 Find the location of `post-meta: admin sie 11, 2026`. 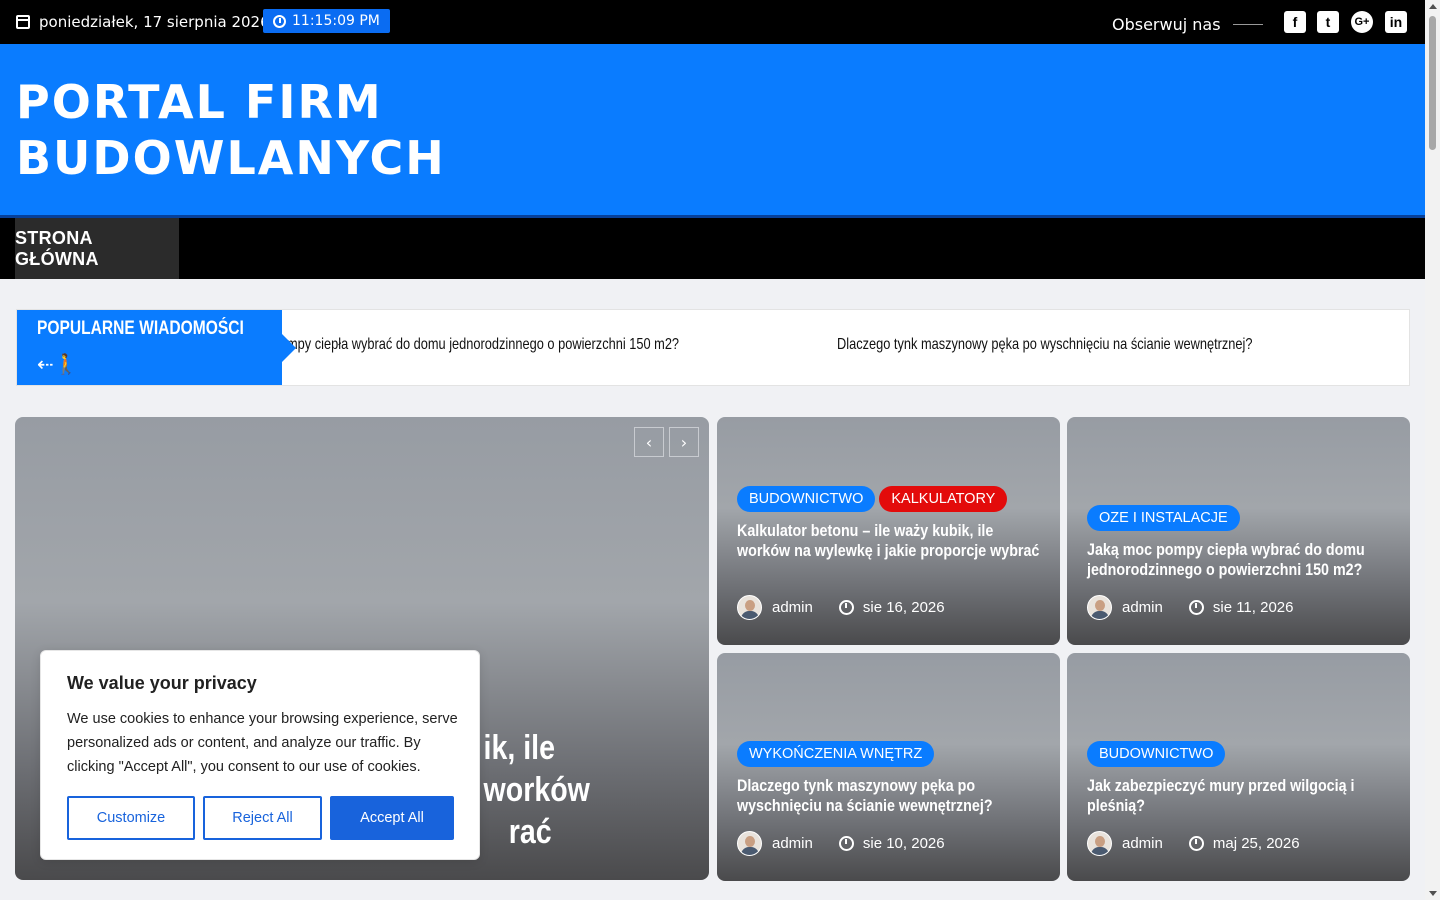

post-meta: admin sie 11, 2026 is located at coordinates (1190, 607).